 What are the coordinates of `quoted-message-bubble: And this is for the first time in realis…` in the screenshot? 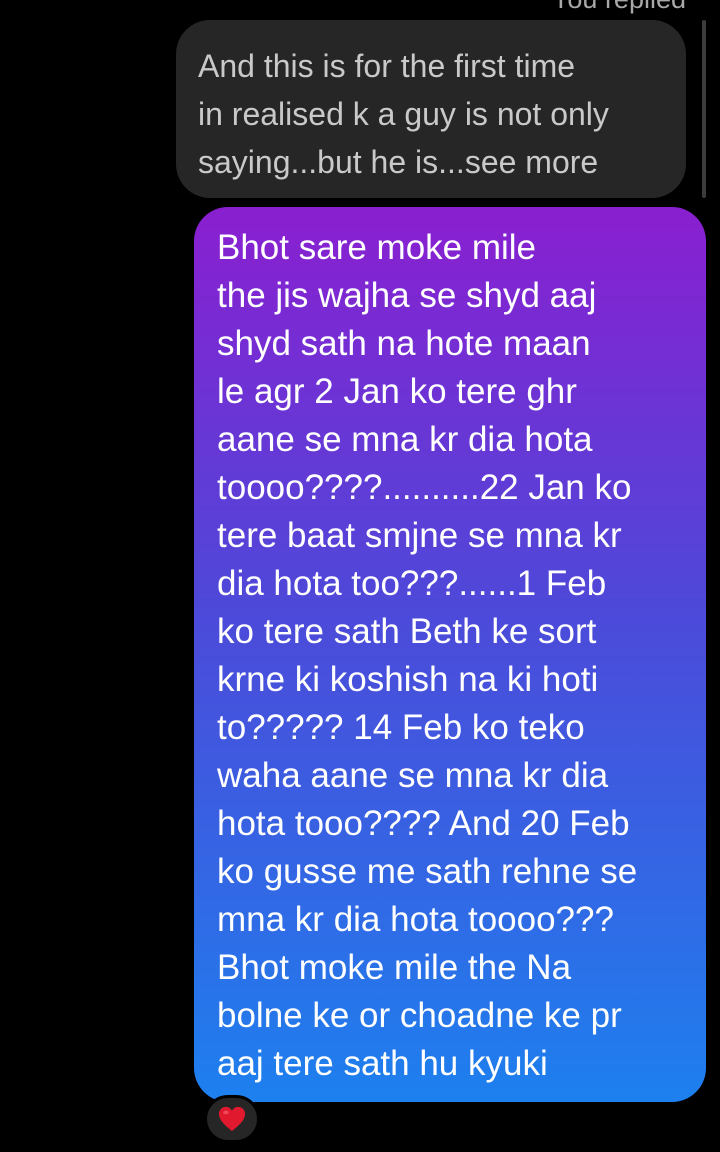 It's located at (431, 109).